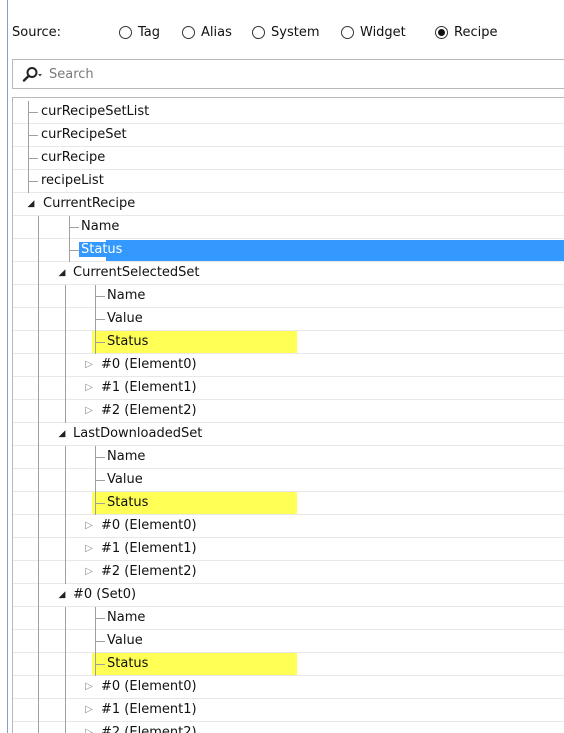 This screenshot has width=564, height=733. I want to click on tree-row: recipeList, so click(288, 181).